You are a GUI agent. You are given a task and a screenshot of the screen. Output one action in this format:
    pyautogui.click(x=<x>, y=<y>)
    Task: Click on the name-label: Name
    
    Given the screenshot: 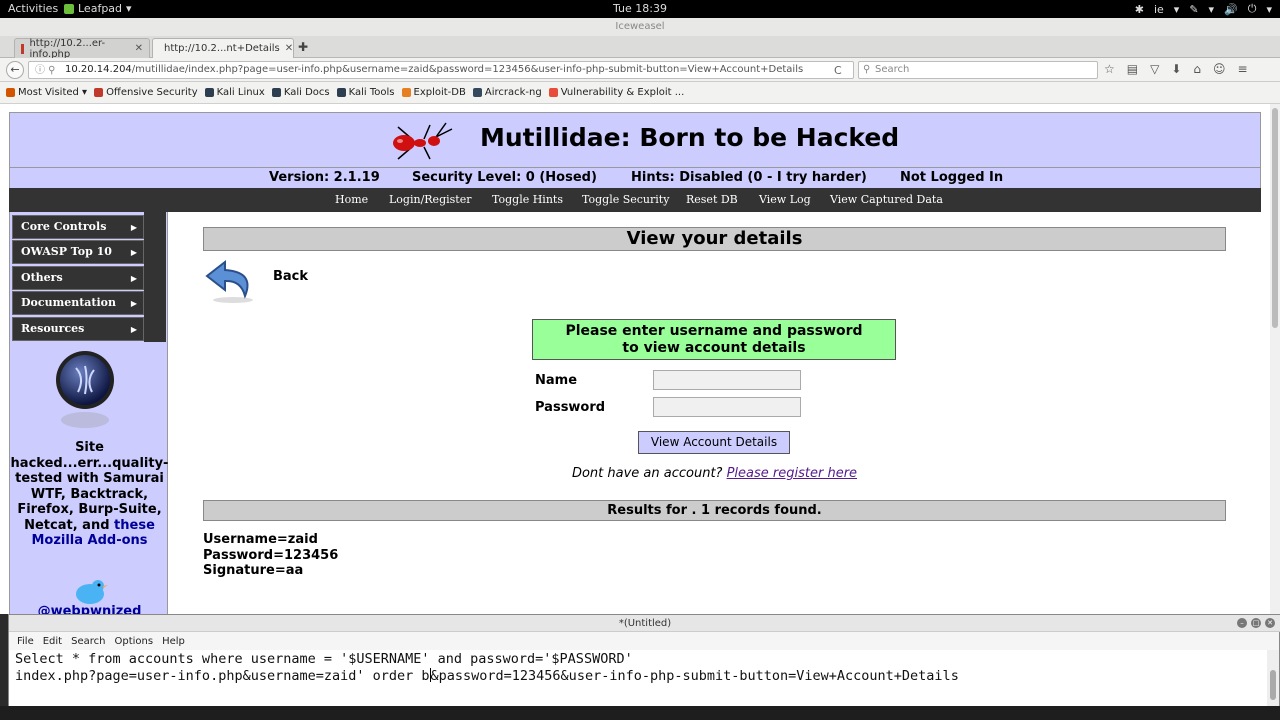 What is the action you would take?
    pyautogui.click(x=556, y=380)
    